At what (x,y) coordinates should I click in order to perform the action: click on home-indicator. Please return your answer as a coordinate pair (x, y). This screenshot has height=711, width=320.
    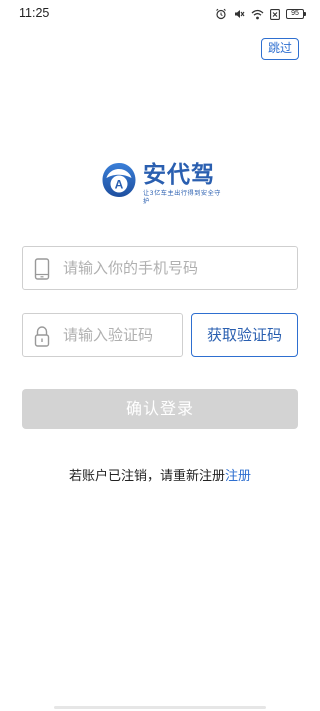
    Looking at the image, I should click on (160, 707).